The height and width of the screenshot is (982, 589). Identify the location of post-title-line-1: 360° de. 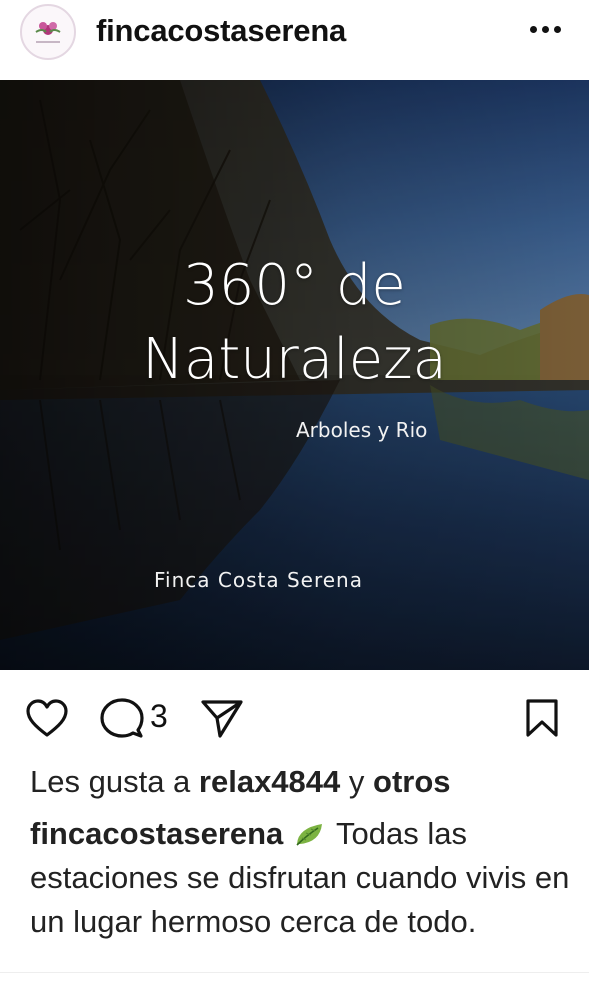
(294, 285).